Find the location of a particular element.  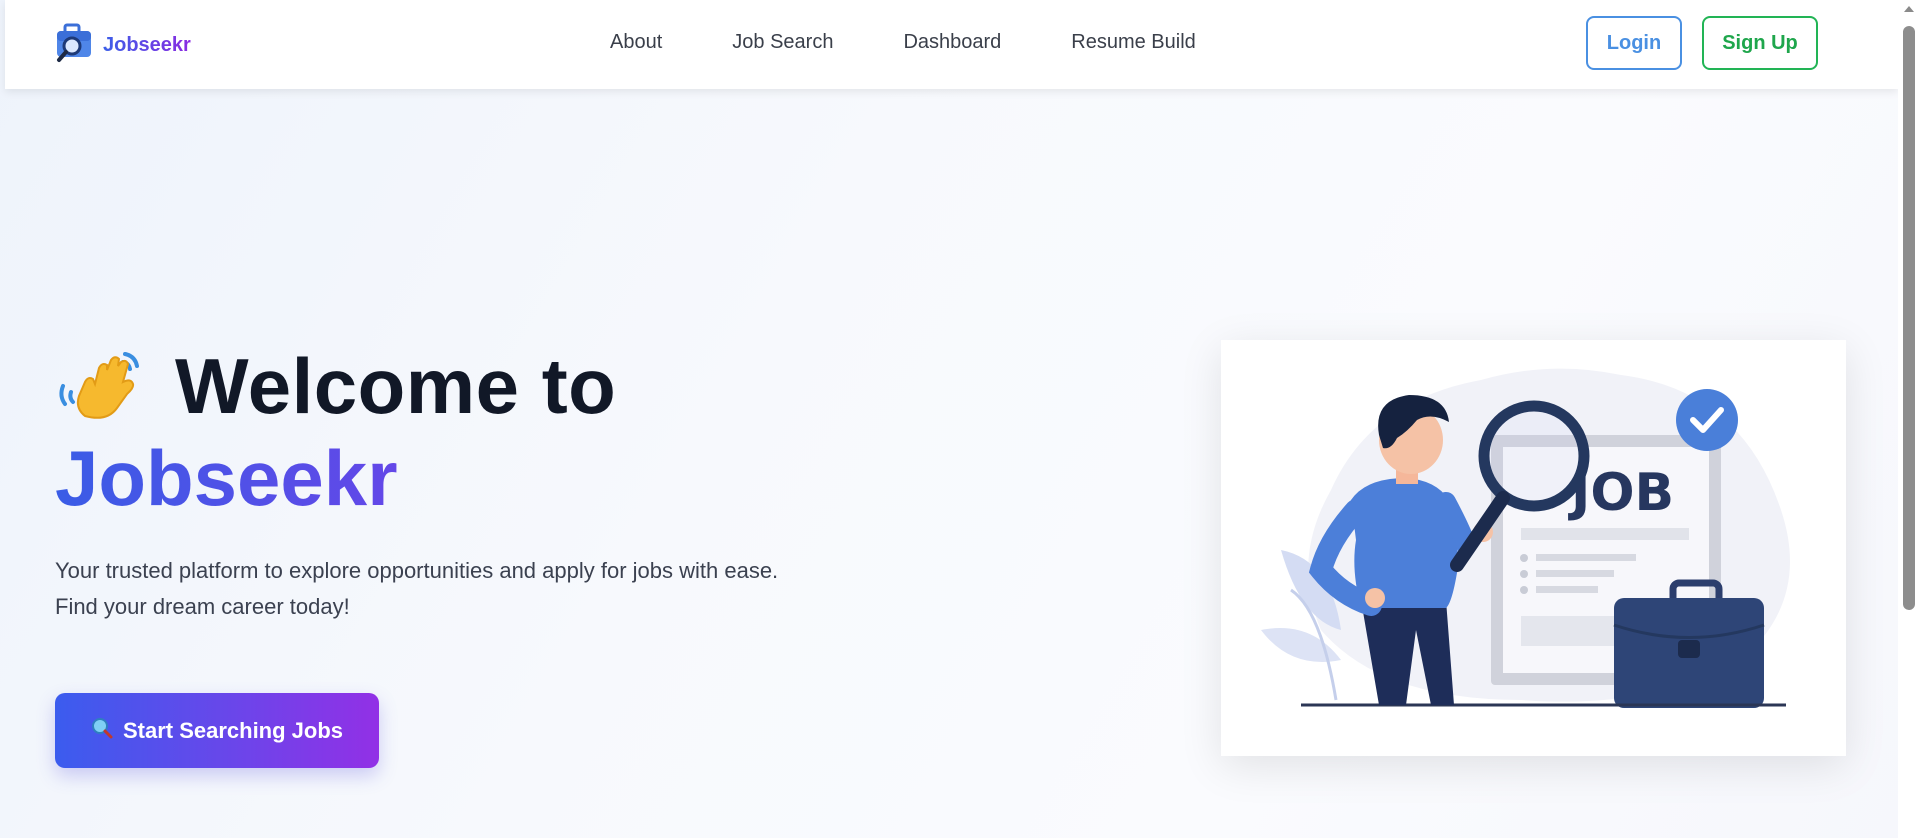

hero-title: Welcome to Jobseekr is located at coordinates (415, 432).